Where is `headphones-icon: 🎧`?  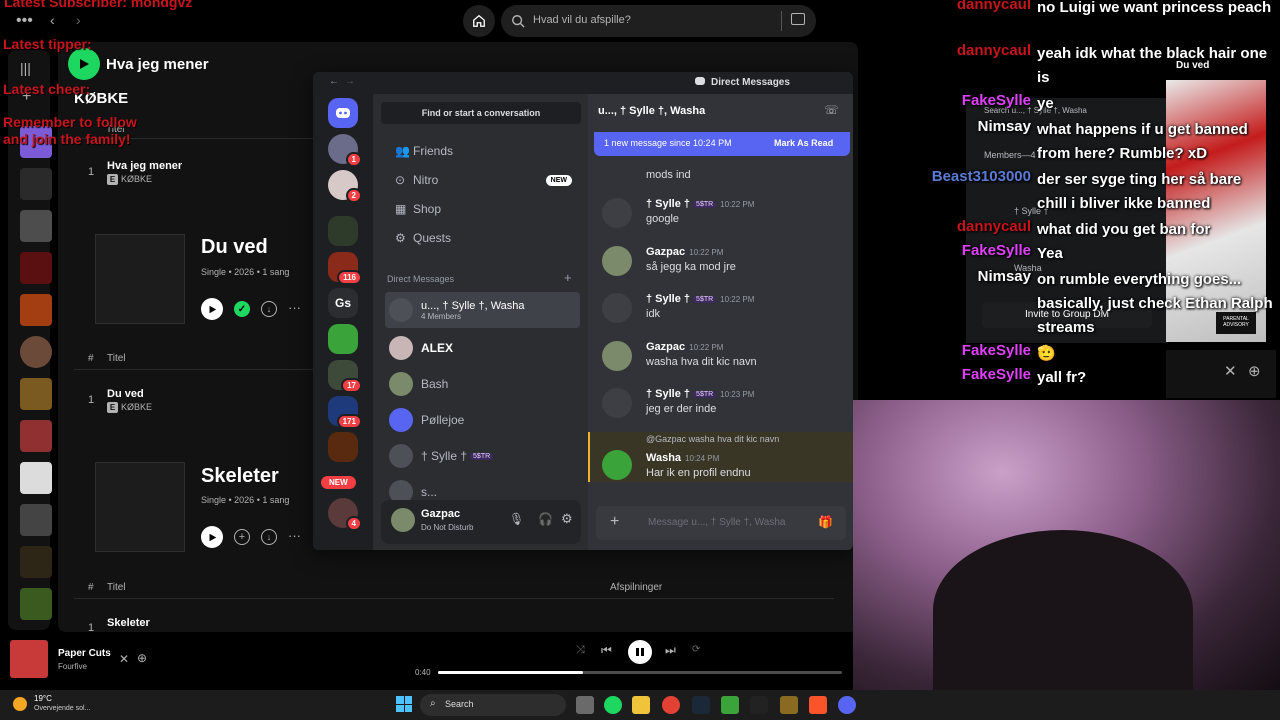 headphones-icon: 🎧 is located at coordinates (545, 519).